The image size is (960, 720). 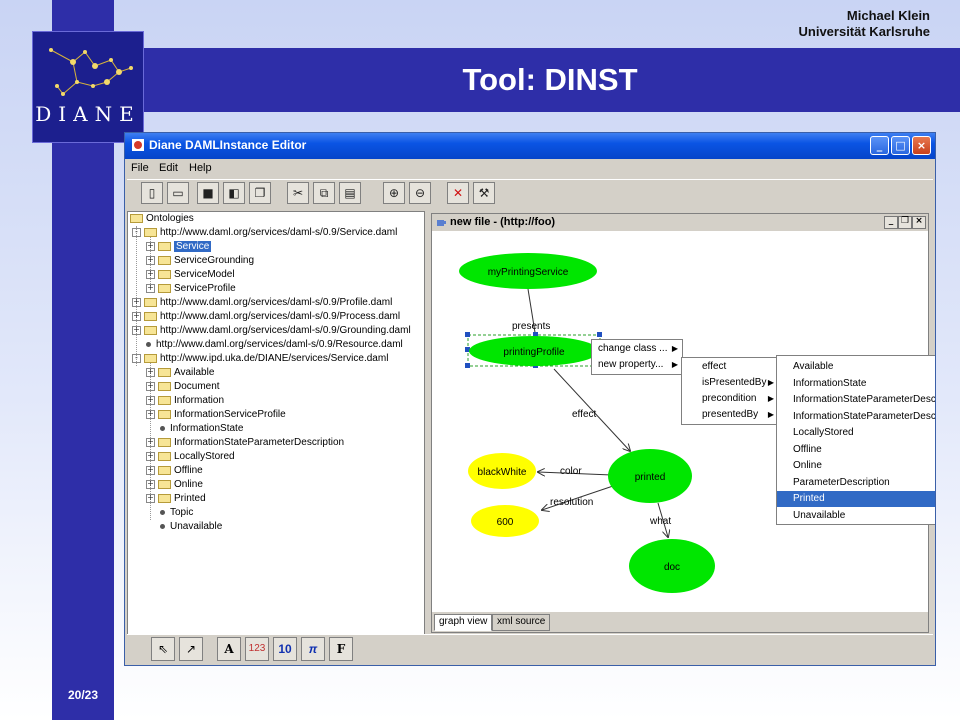 What do you see at coordinates (730, 415) in the screenshot?
I see `menu-item-presentedby: presentedBy ▶` at bounding box center [730, 415].